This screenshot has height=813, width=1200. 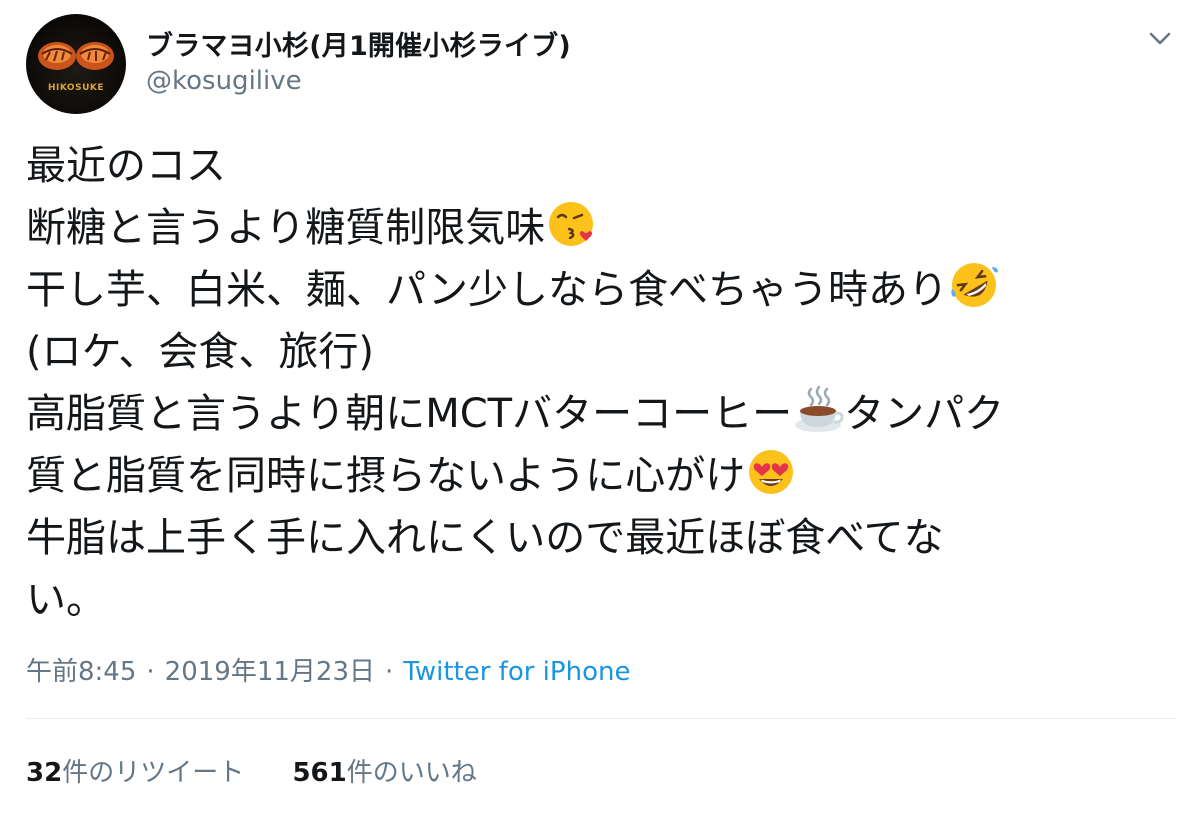 What do you see at coordinates (153, 773) in the screenshot?
I see `retweets-label: 件のリツイート` at bounding box center [153, 773].